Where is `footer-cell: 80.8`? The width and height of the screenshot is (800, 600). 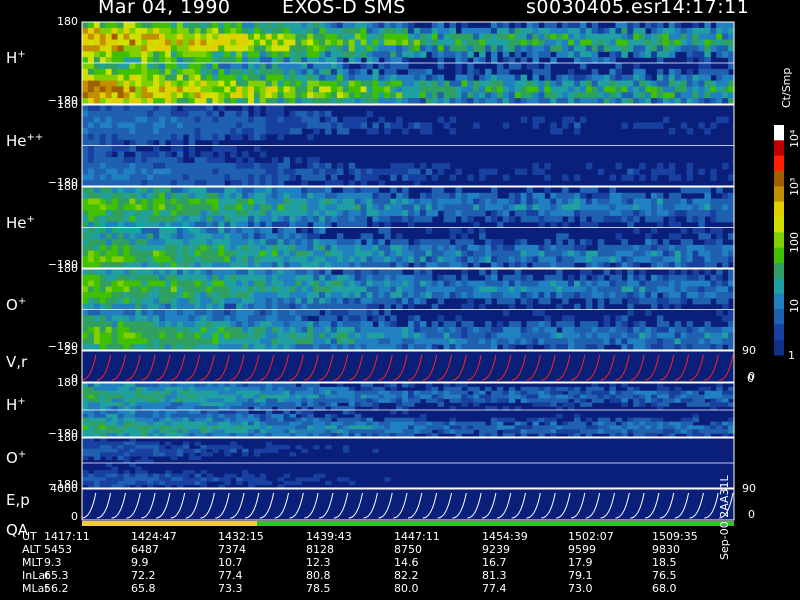
footer-cell: 80.8 is located at coordinates (318, 575).